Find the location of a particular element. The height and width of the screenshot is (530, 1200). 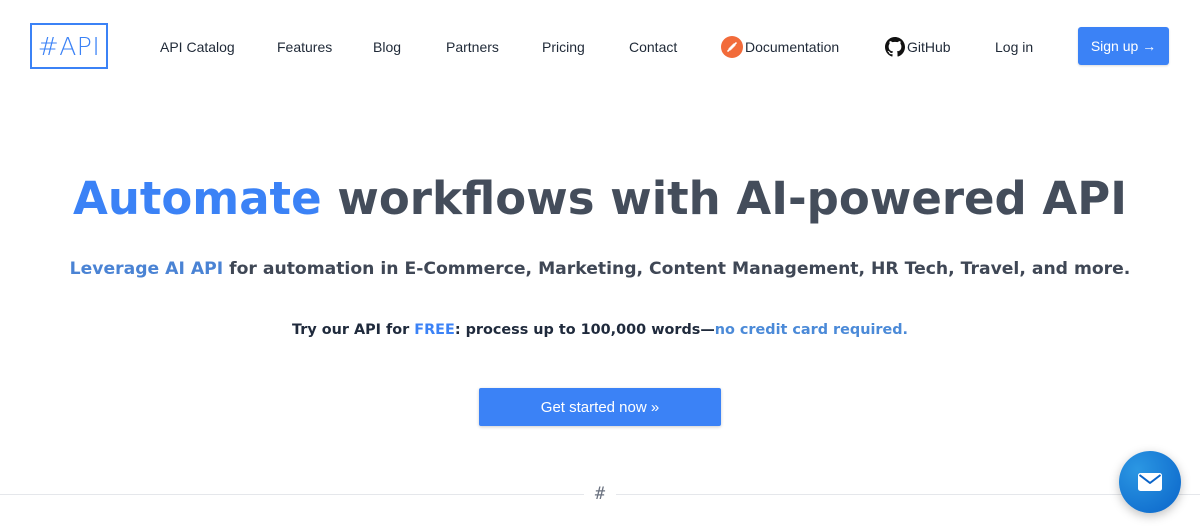

nav-link-partners: Partners is located at coordinates (472, 47).